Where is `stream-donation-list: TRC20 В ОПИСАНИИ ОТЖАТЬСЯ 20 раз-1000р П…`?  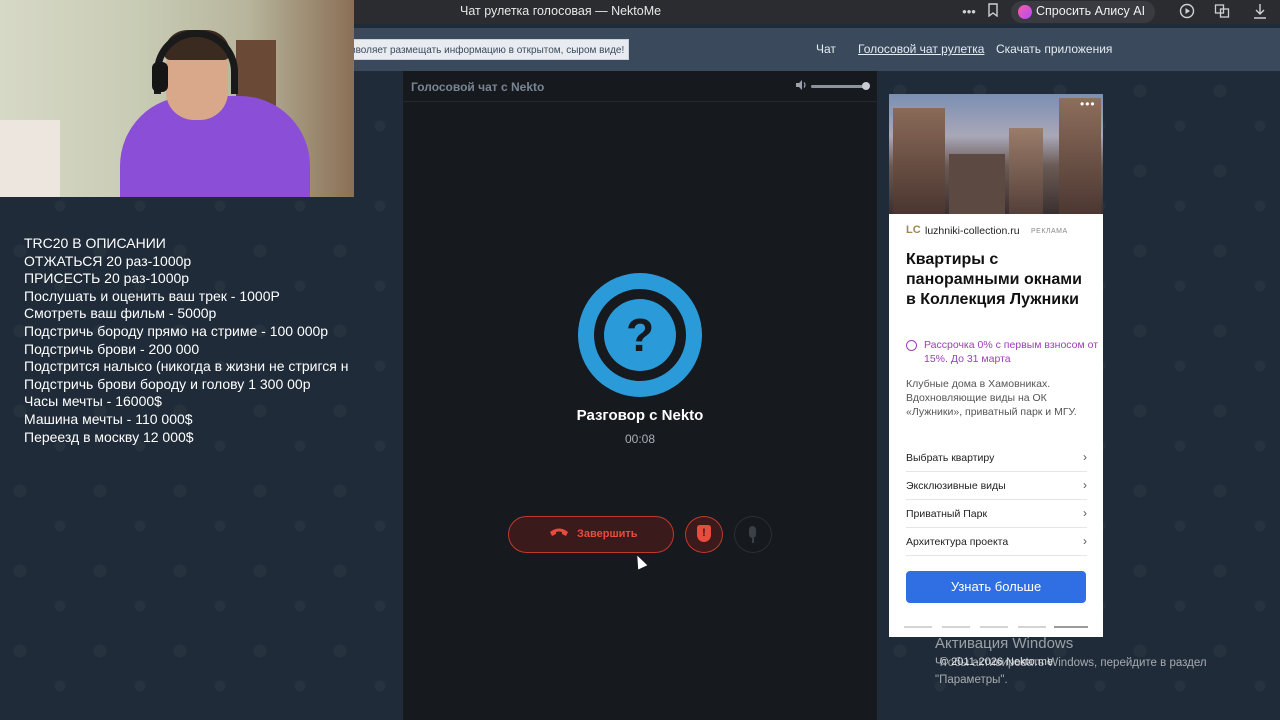
stream-donation-list: TRC20 В ОПИСАНИИ ОТЖАТЬСЯ 20 раз-1000р П… is located at coordinates (200, 340).